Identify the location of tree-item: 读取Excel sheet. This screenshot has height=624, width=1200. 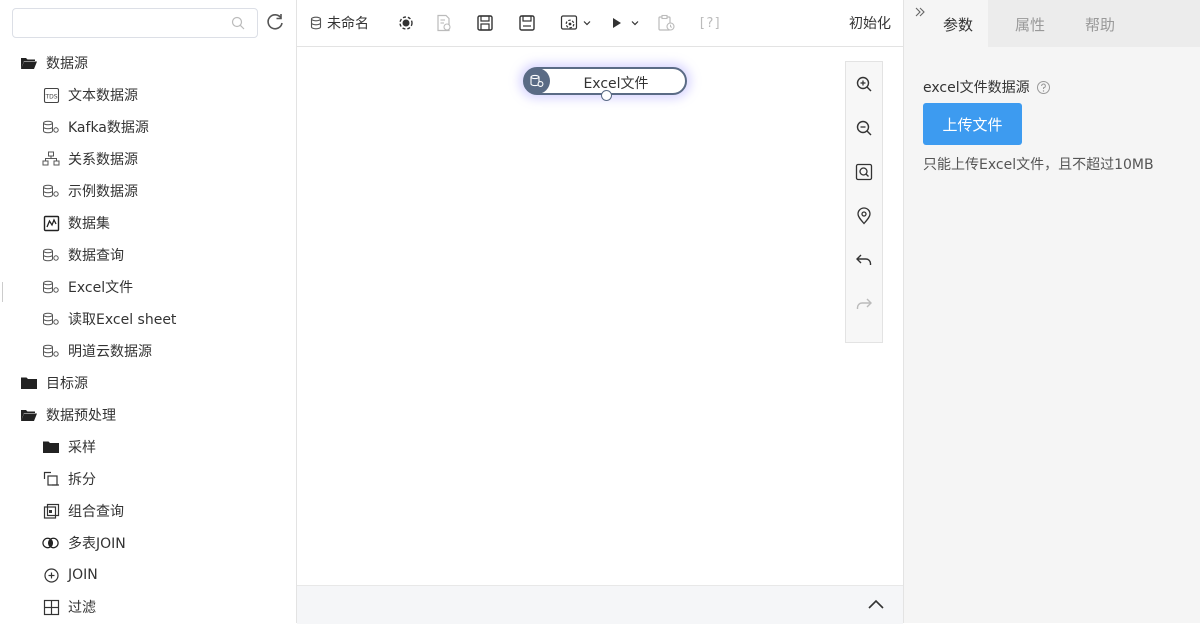
(148, 319).